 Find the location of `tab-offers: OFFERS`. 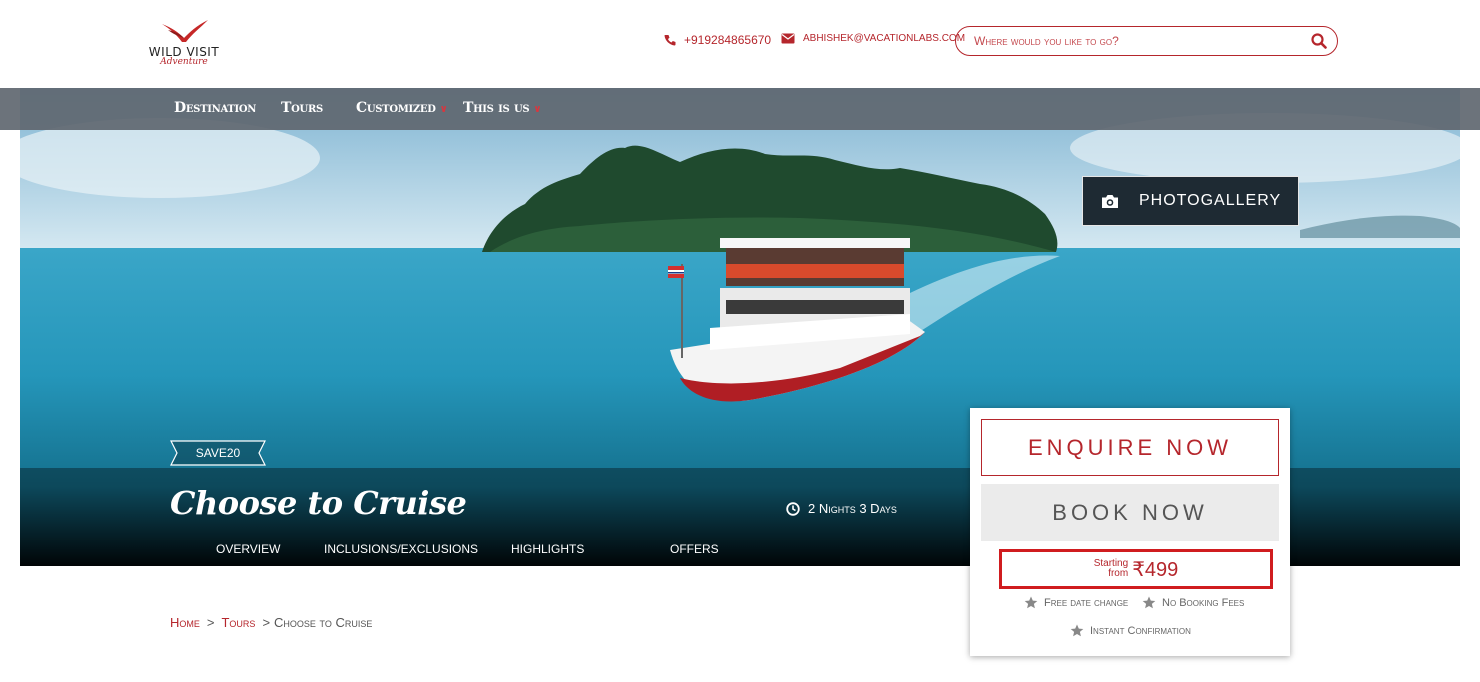

tab-offers: OFFERS is located at coordinates (694, 549).